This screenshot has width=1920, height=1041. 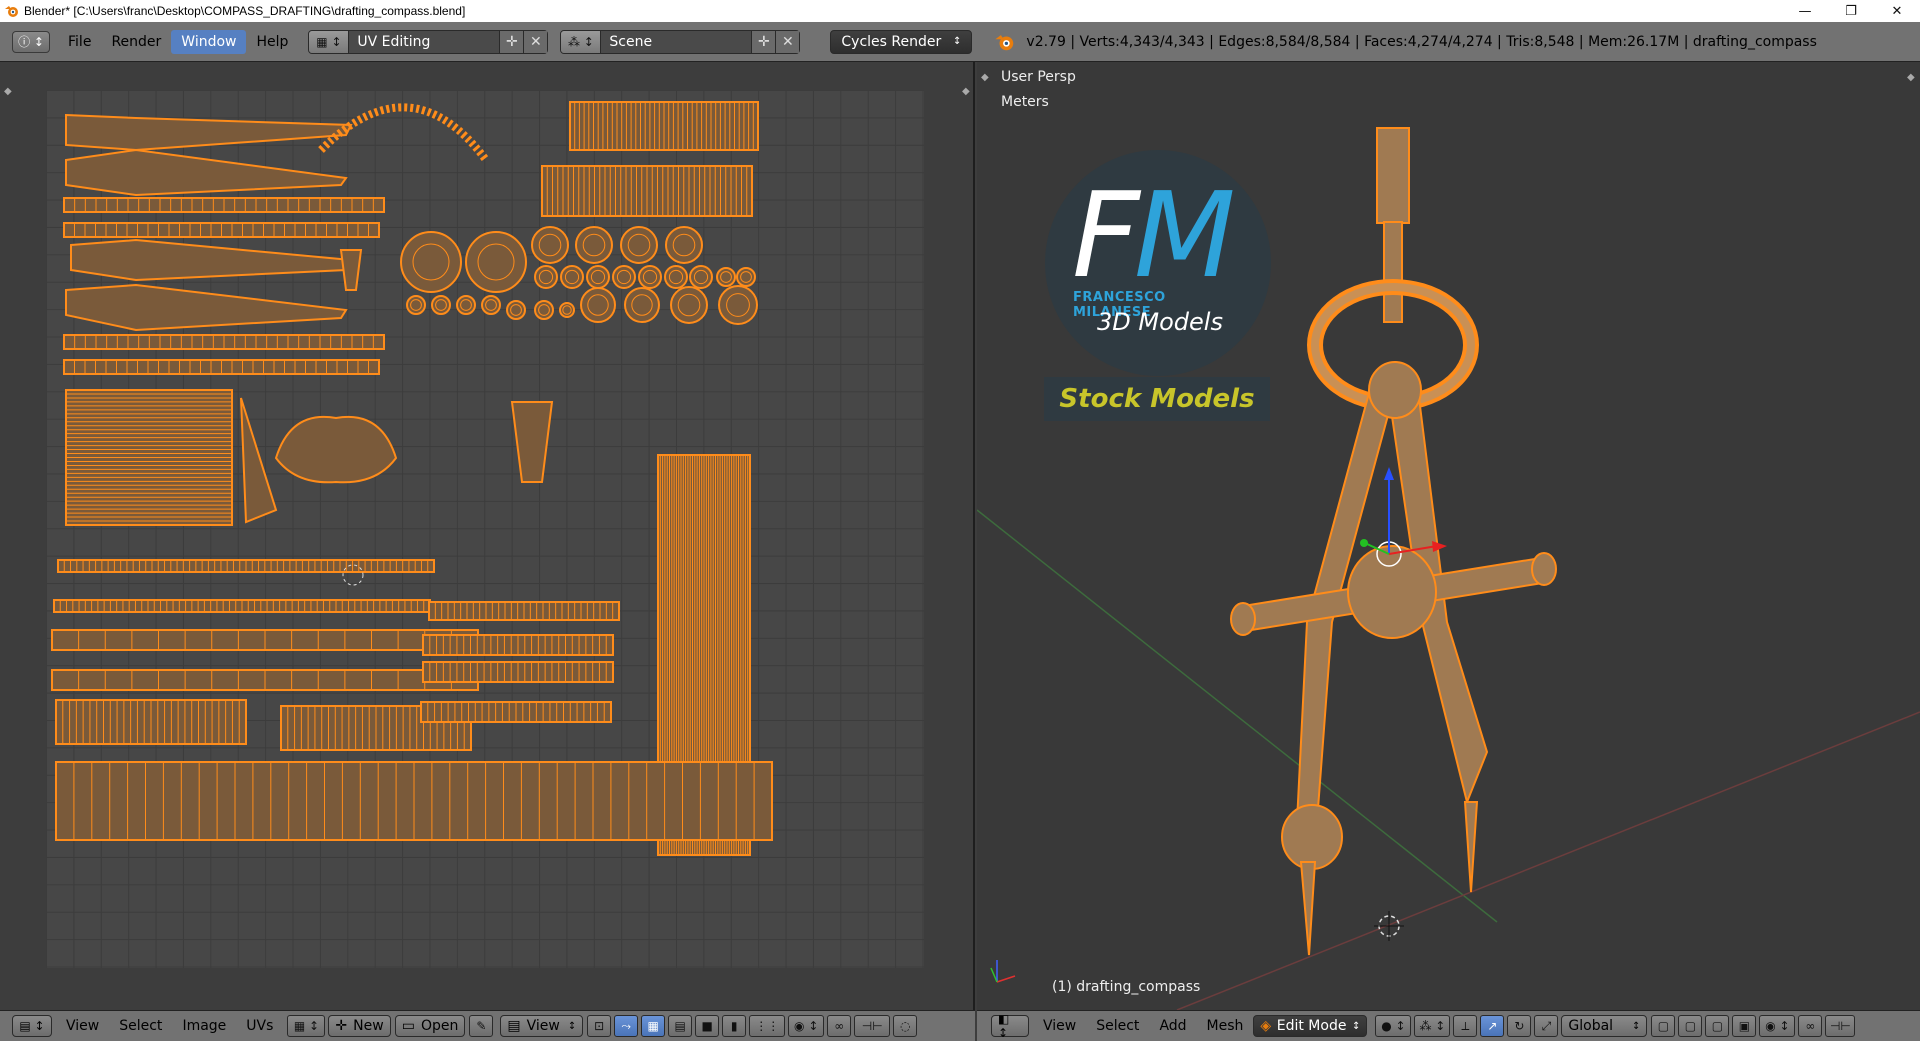 What do you see at coordinates (901, 41) in the screenshot?
I see `render-engine-select: Cycles Render ↕` at bounding box center [901, 41].